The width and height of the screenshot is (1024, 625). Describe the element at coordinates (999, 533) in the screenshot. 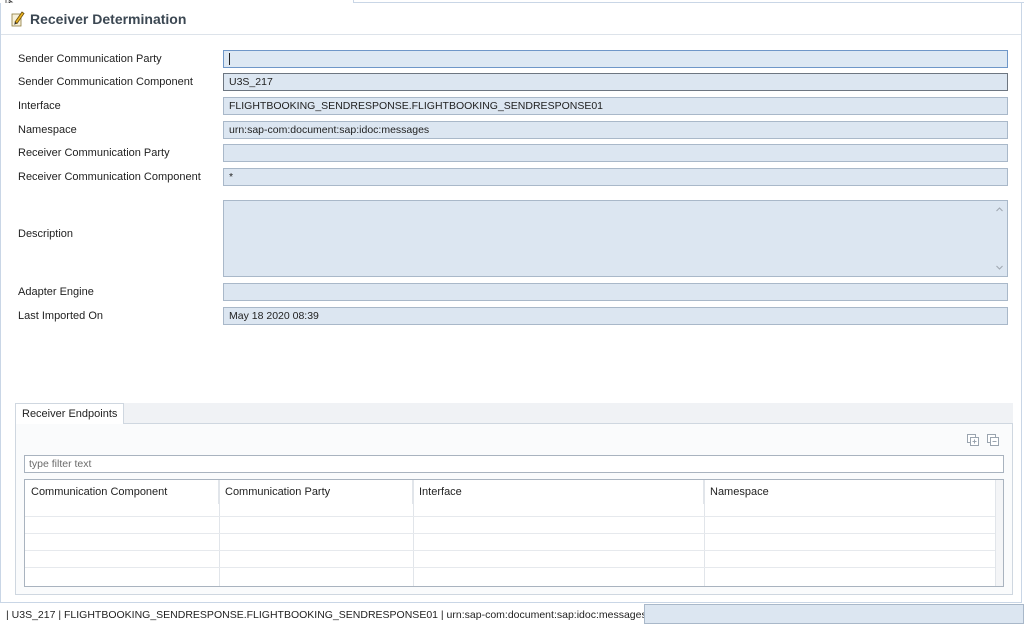

I see `table-scrollbar` at that location.